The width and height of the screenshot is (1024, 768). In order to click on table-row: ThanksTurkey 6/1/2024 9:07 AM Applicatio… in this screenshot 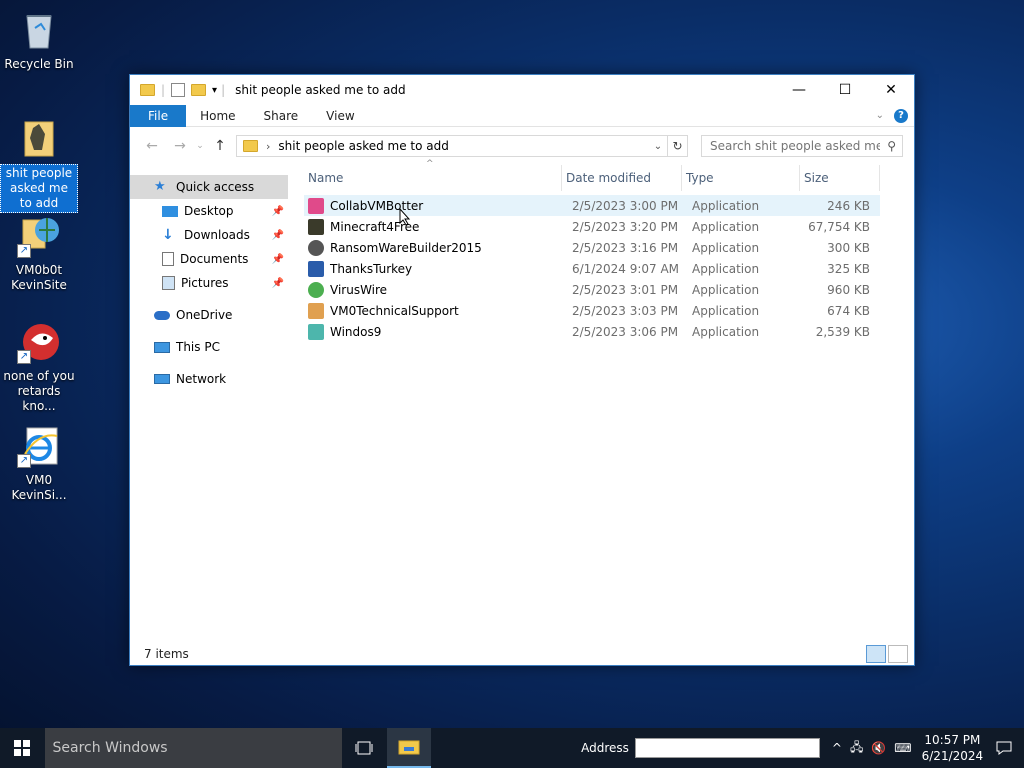, I will do `click(592, 268)`.